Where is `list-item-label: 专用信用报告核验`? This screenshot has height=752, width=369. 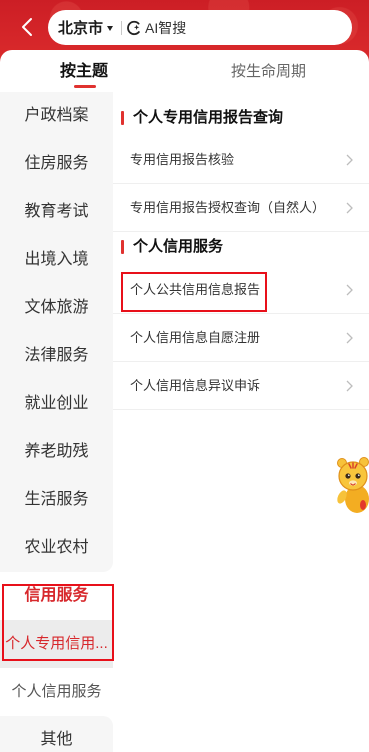 list-item-label: 专用信用报告核验 is located at coordinates (182, 159).